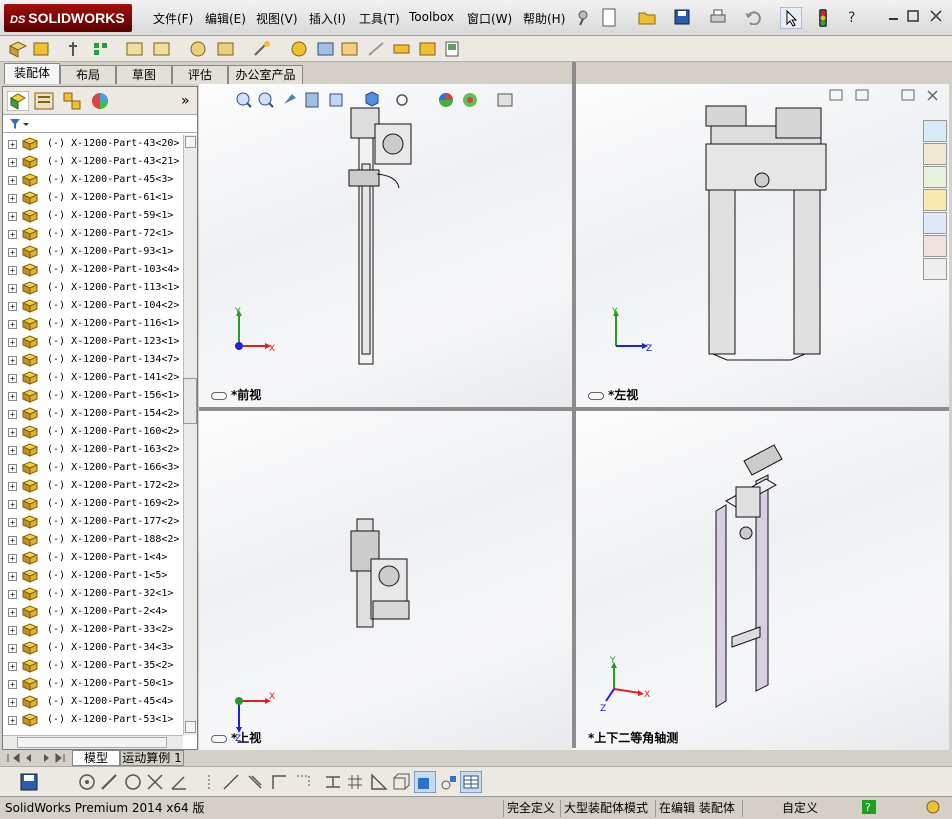 Image resolution: width=952 pixels, height=819 pixels. Describe the element at coordinates (869, 807) in the screenshot. I see `help-icon: ?` at that location.